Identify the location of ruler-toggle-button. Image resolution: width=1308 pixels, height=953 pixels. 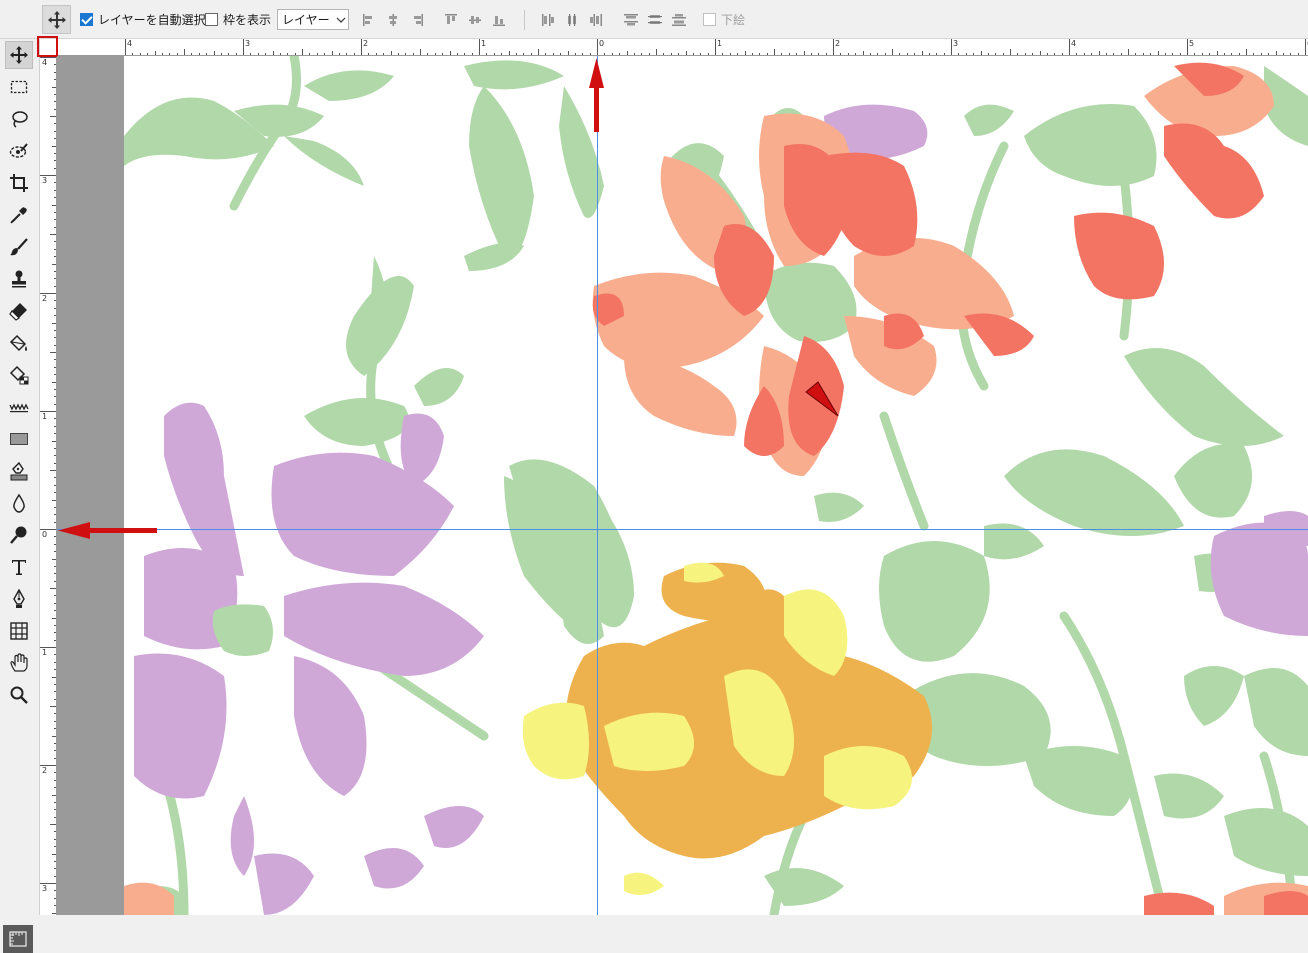
(18, 939).